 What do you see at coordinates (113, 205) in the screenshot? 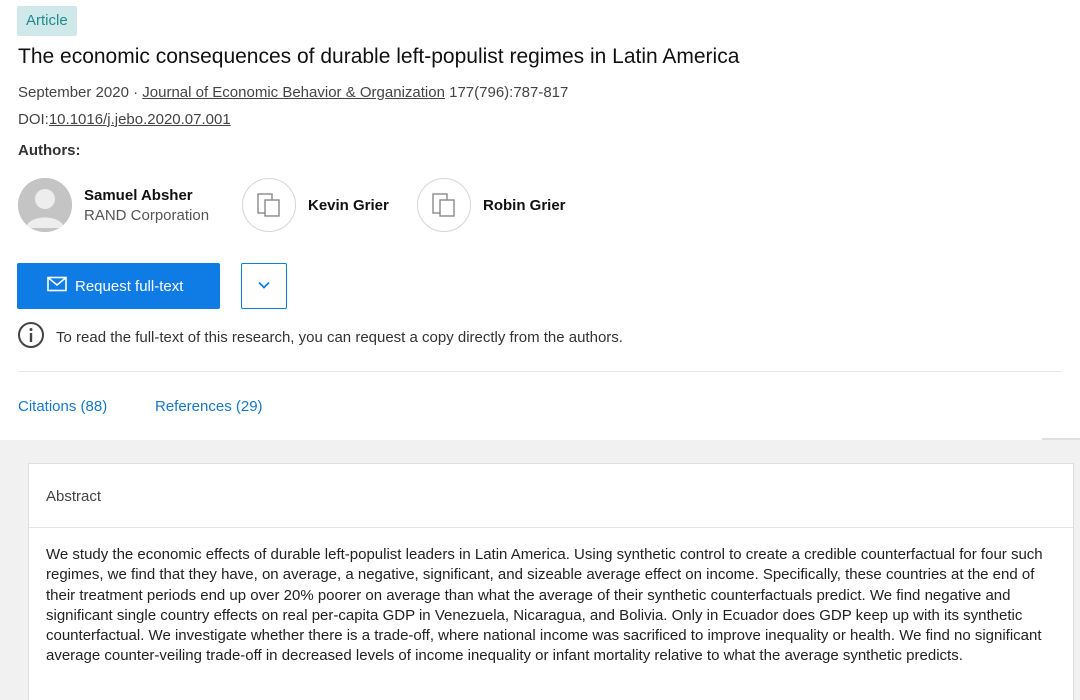
I see `author-card-samuel-absher: Samuel Absher RAND Corporation` at bounding box center [113, 205].